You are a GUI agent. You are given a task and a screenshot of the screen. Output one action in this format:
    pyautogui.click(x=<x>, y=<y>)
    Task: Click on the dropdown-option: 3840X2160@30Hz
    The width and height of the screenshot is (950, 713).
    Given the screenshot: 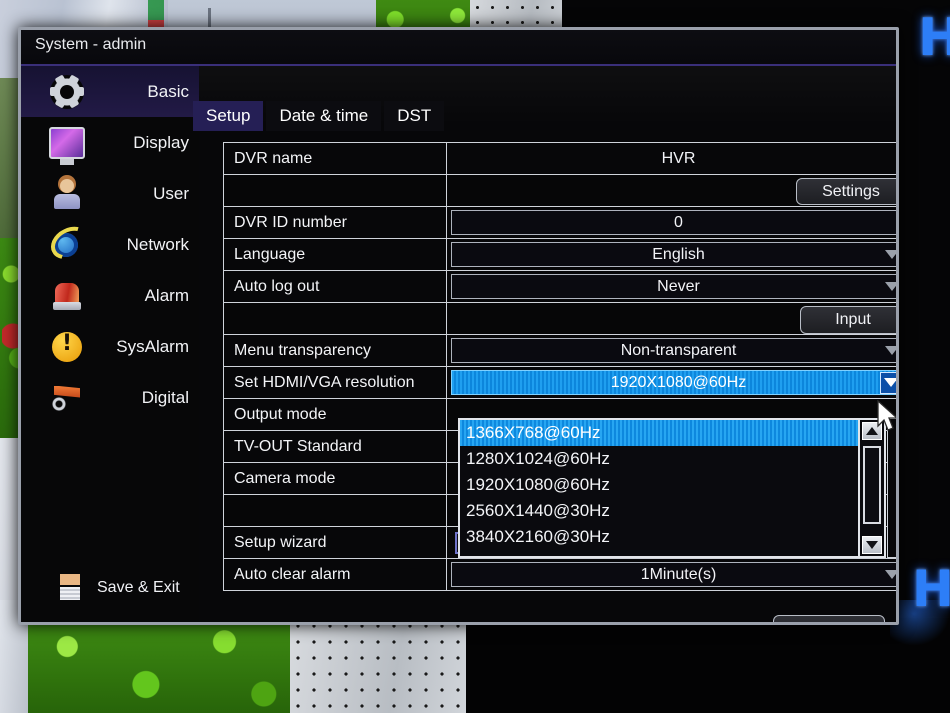 What is the action you would take?
    pyautogui.click(x=672, y=537)
    